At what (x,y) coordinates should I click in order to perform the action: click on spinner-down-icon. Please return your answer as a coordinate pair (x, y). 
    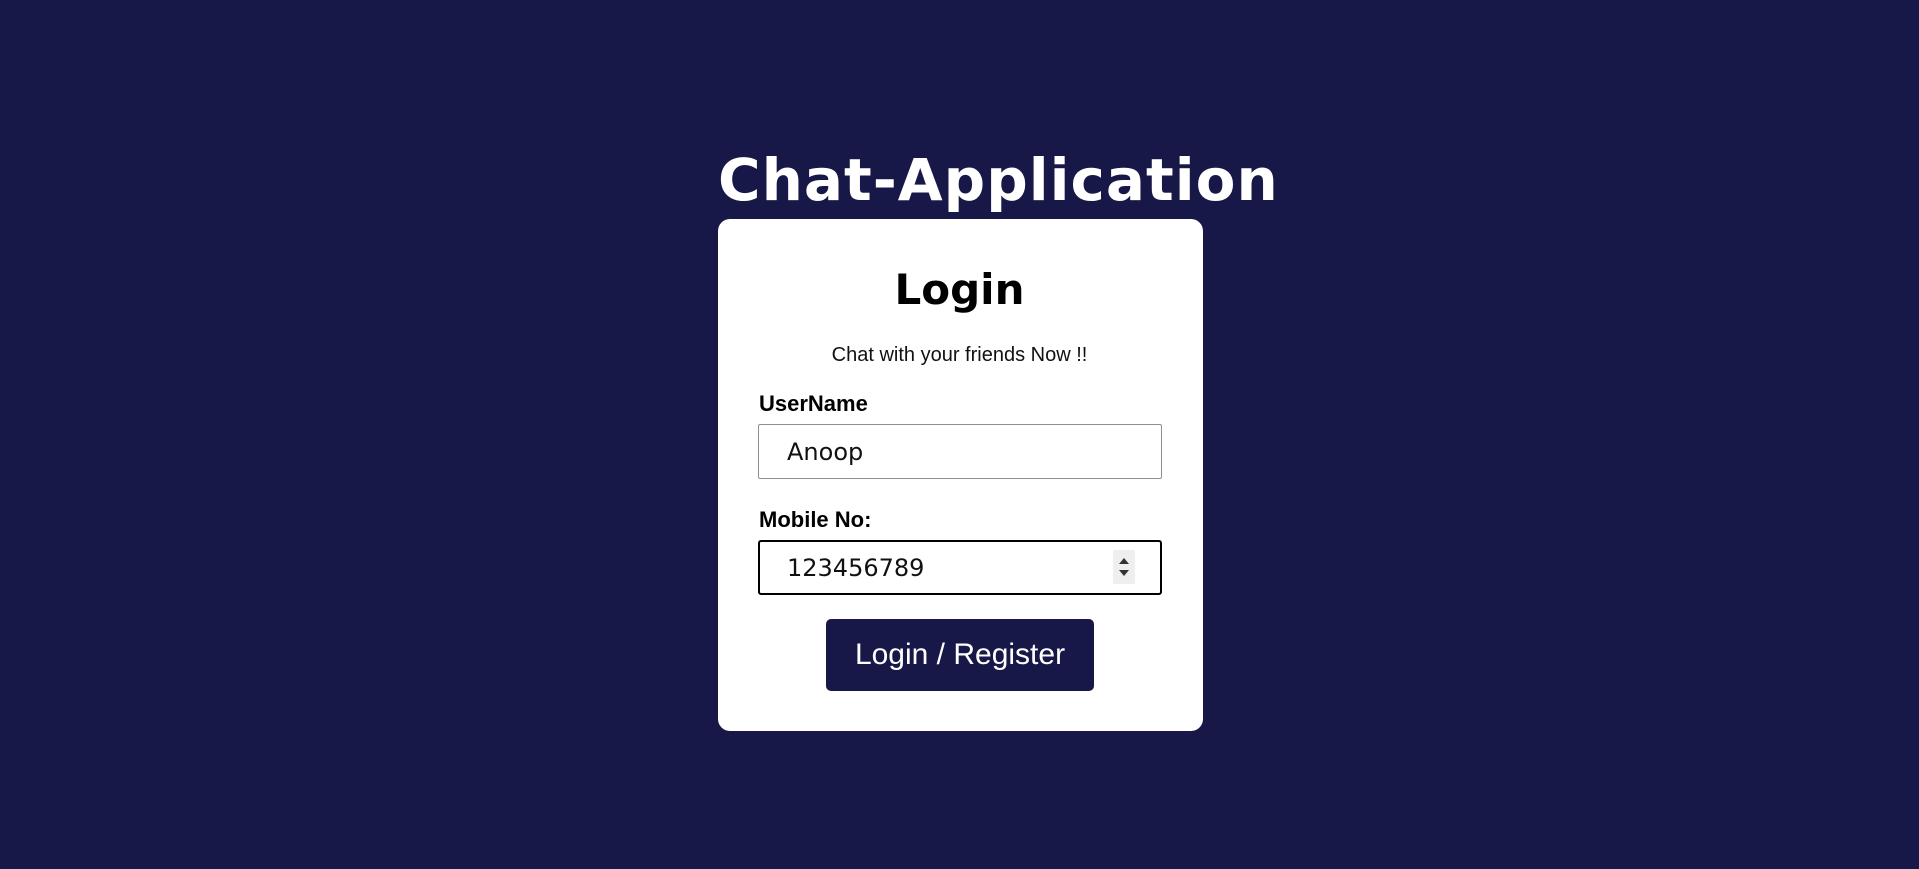
    Looking at the image, I should click on (1124, 573).